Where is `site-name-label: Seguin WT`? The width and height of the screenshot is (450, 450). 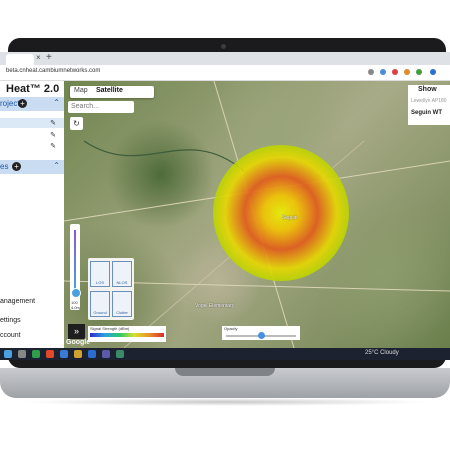 site-name-label: Seguin WT is located at coordinates (426, 113).